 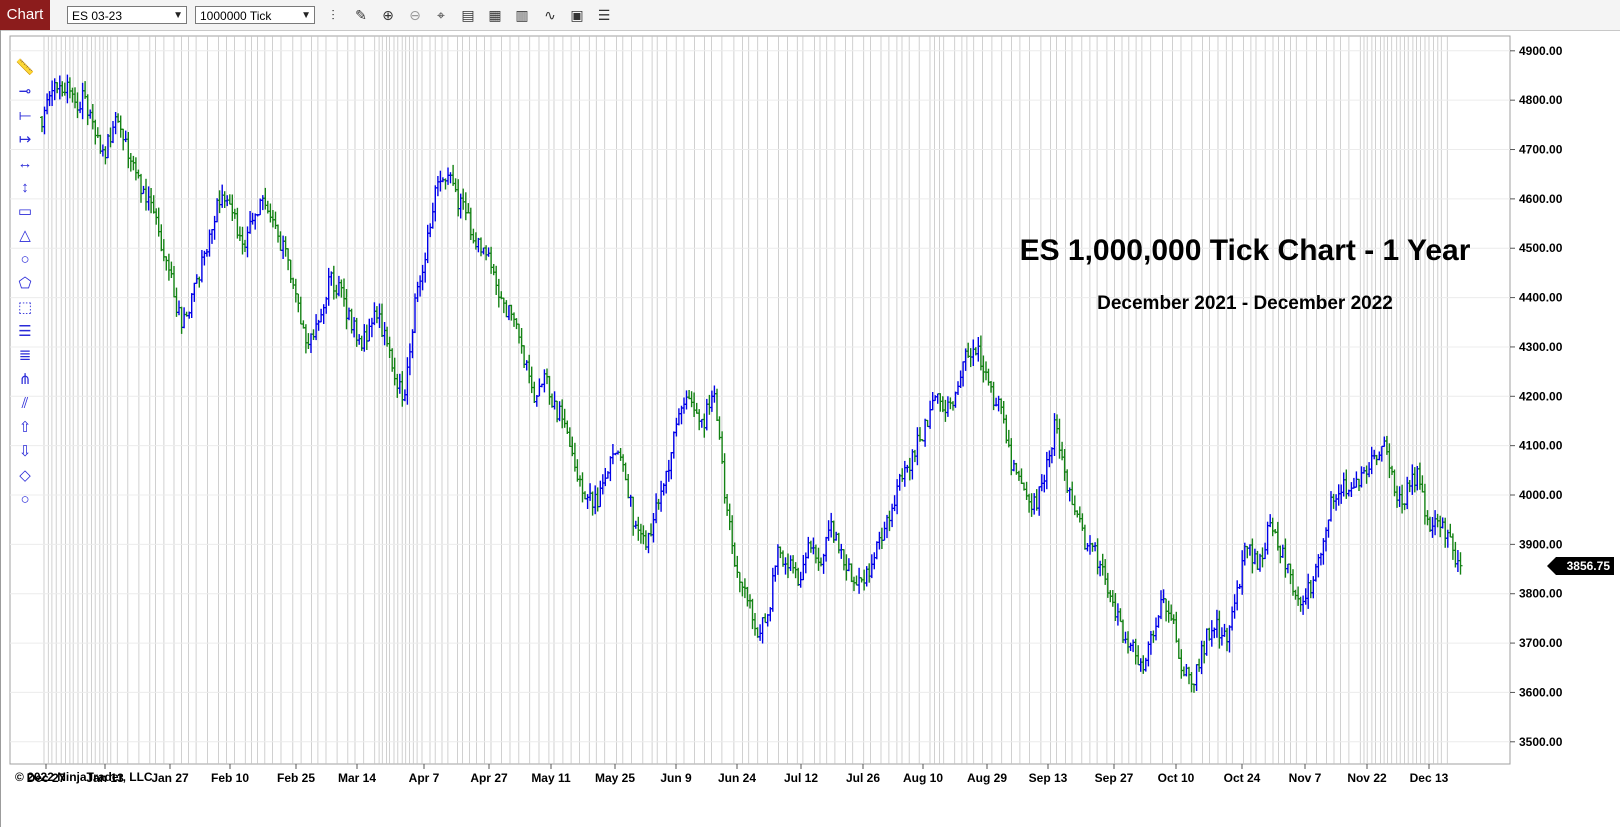 I want to click on y-tick-label: 3800.00, so click(x=1541, y=594).